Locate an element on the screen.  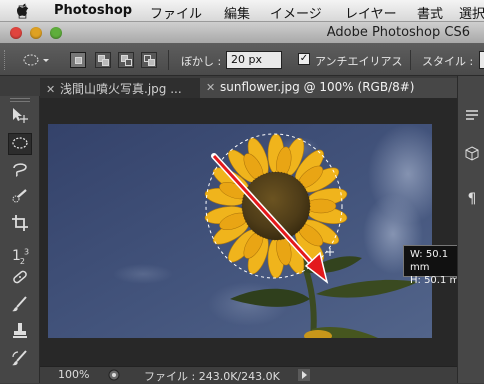
menu-type: 書式 is located at coordinates (430, 12).